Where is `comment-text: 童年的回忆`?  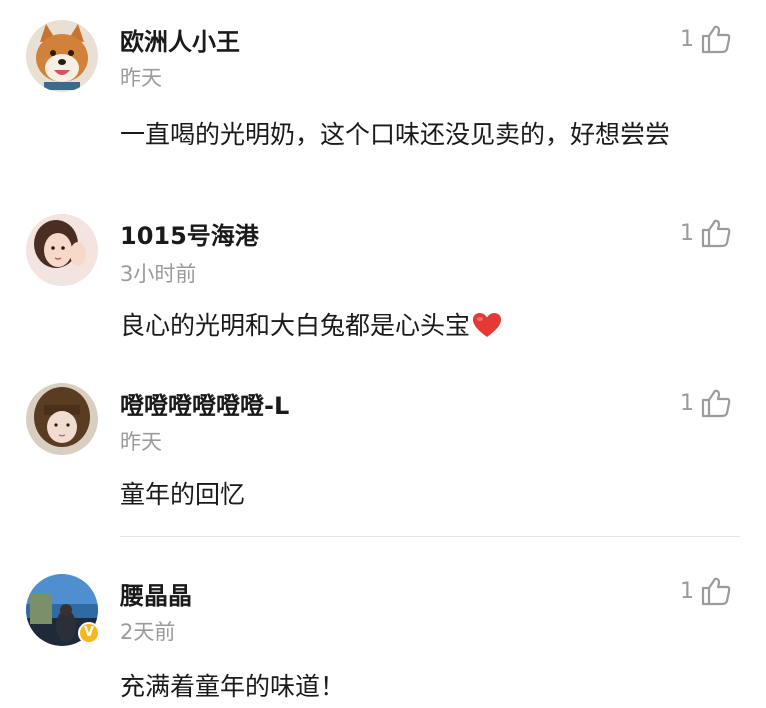
comment-text: 童年的回忆 is located at coordinates (183, 494).